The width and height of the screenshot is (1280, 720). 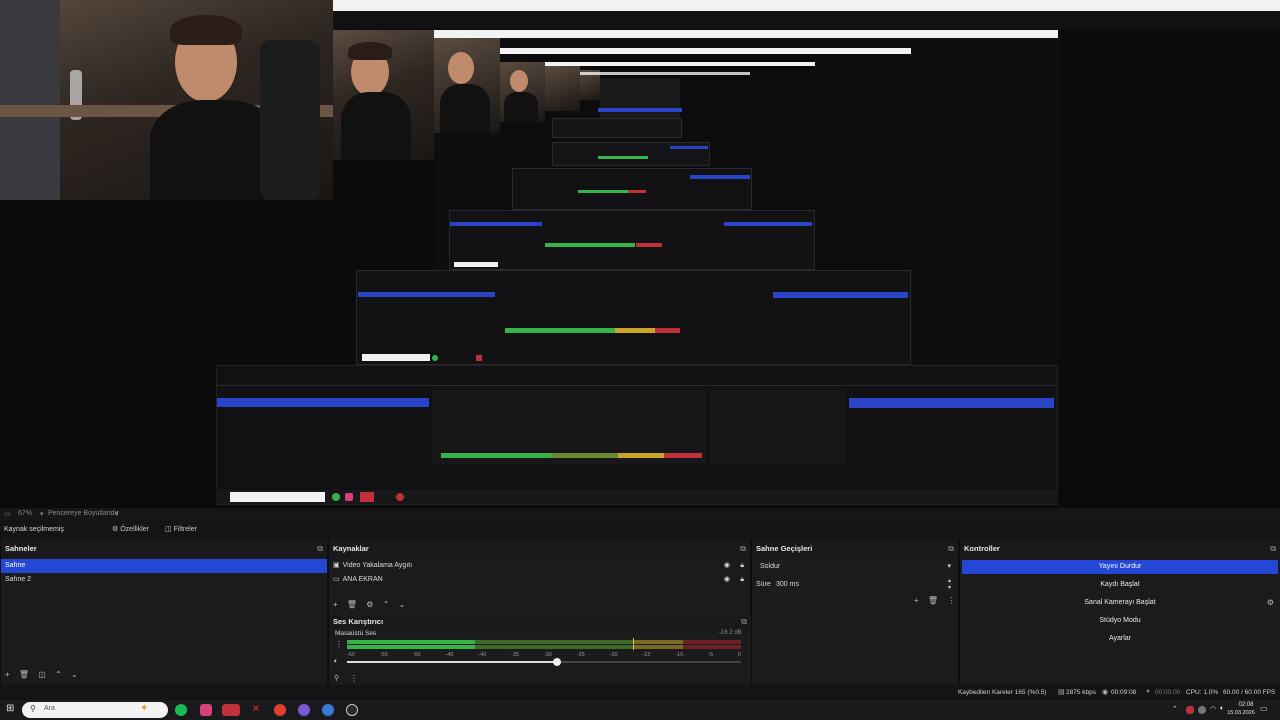 I want to click on nested-webcam-feed, so click(x=383, y=95).